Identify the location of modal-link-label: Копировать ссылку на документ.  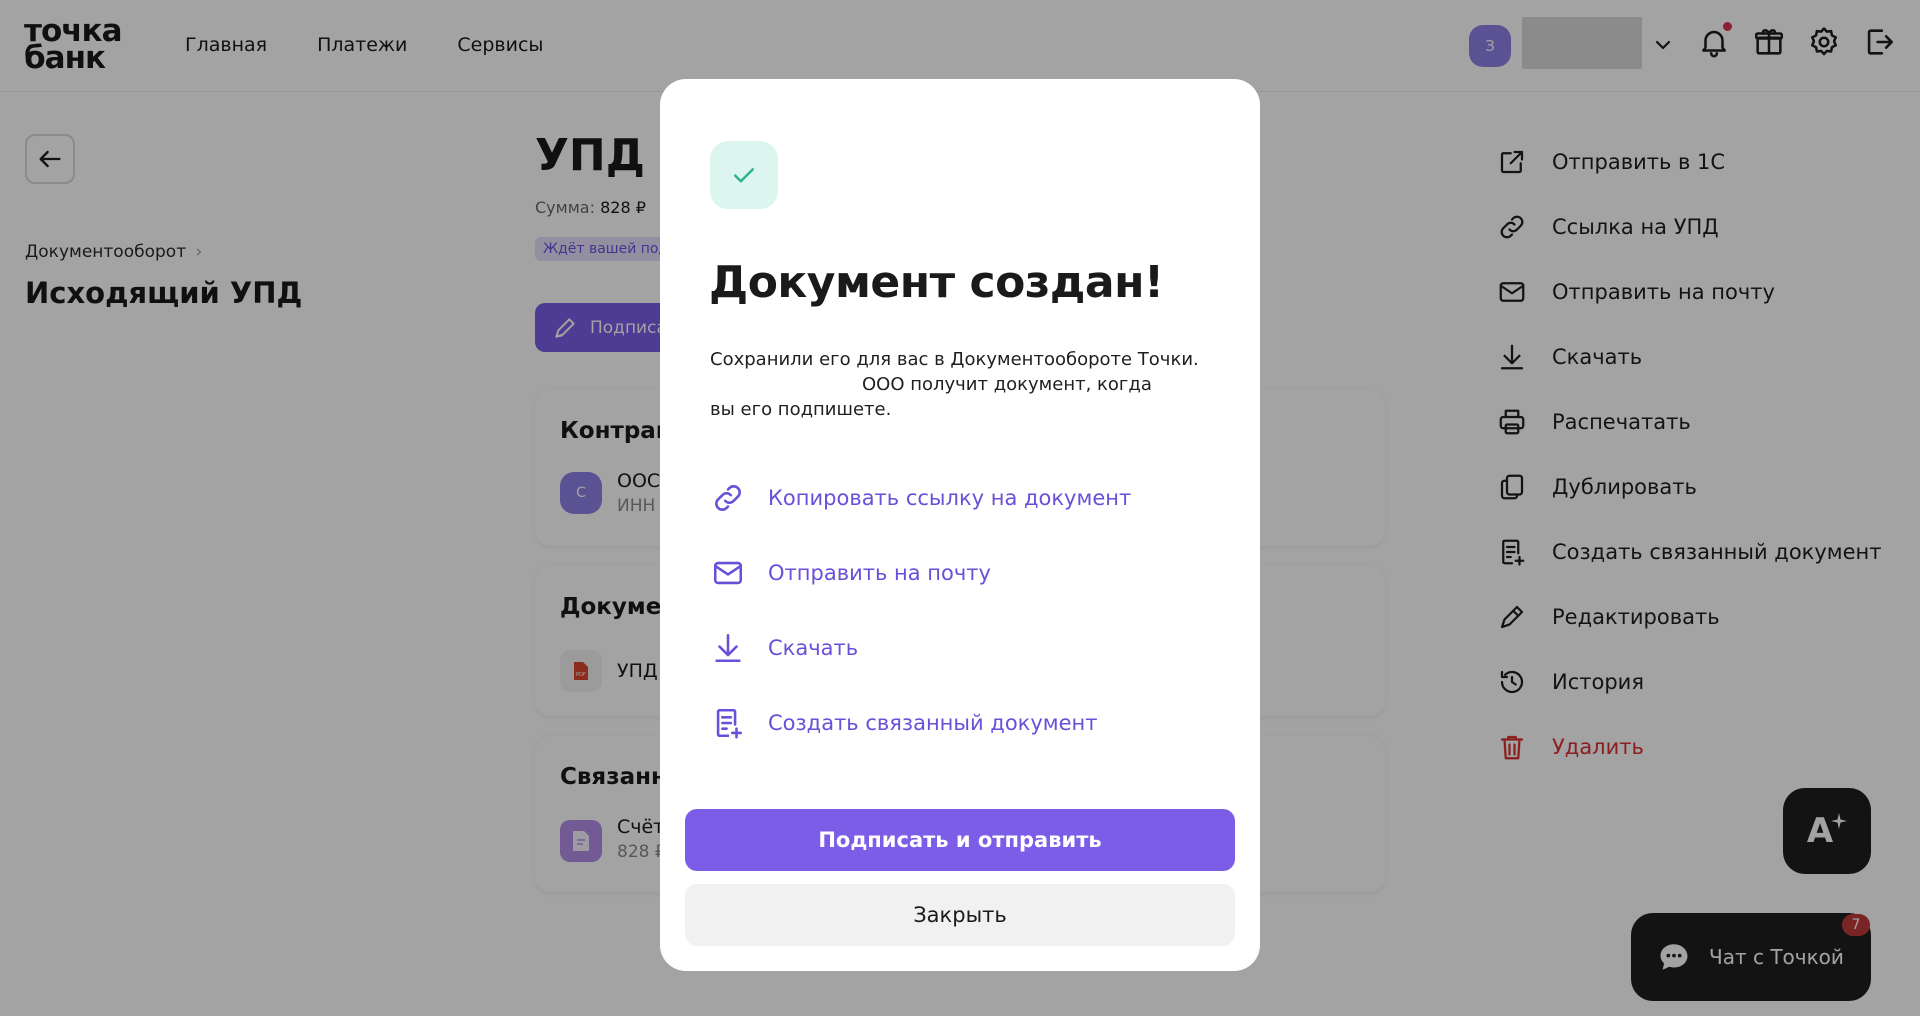
(950, 498).